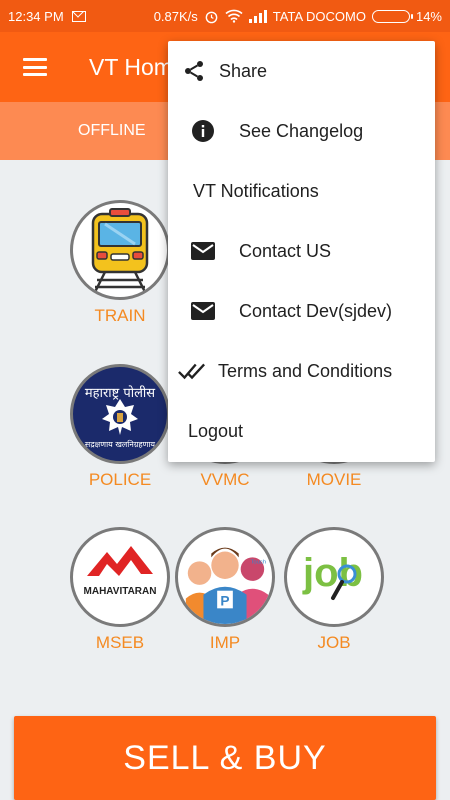 The image size is (450, 800). What do you see at coordinates (227, 585) in the screenshot?
I see `people-icon: P Touch` at bounding box center [227, 585].